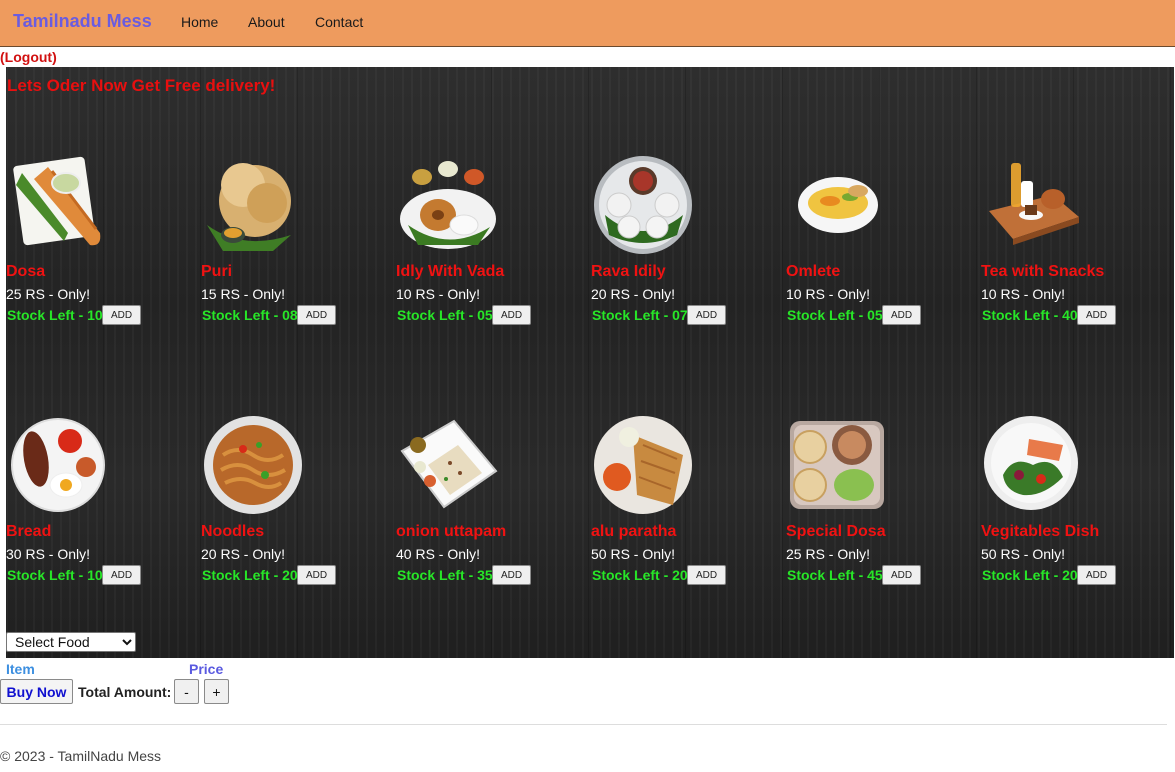  What do you see at coordinates (449, 464) in the screenshot?
I see `uttapam-icon` at bounding box center [449, 464].